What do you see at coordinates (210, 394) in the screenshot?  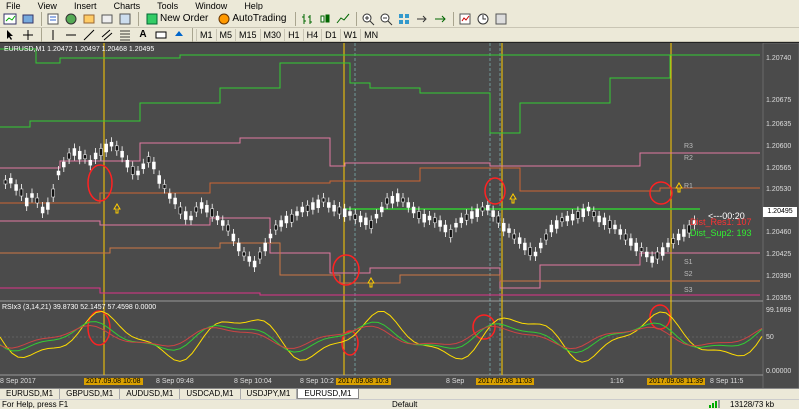 I see `chart-tab: USDCAD,M1` at bounding box center [210, 394].